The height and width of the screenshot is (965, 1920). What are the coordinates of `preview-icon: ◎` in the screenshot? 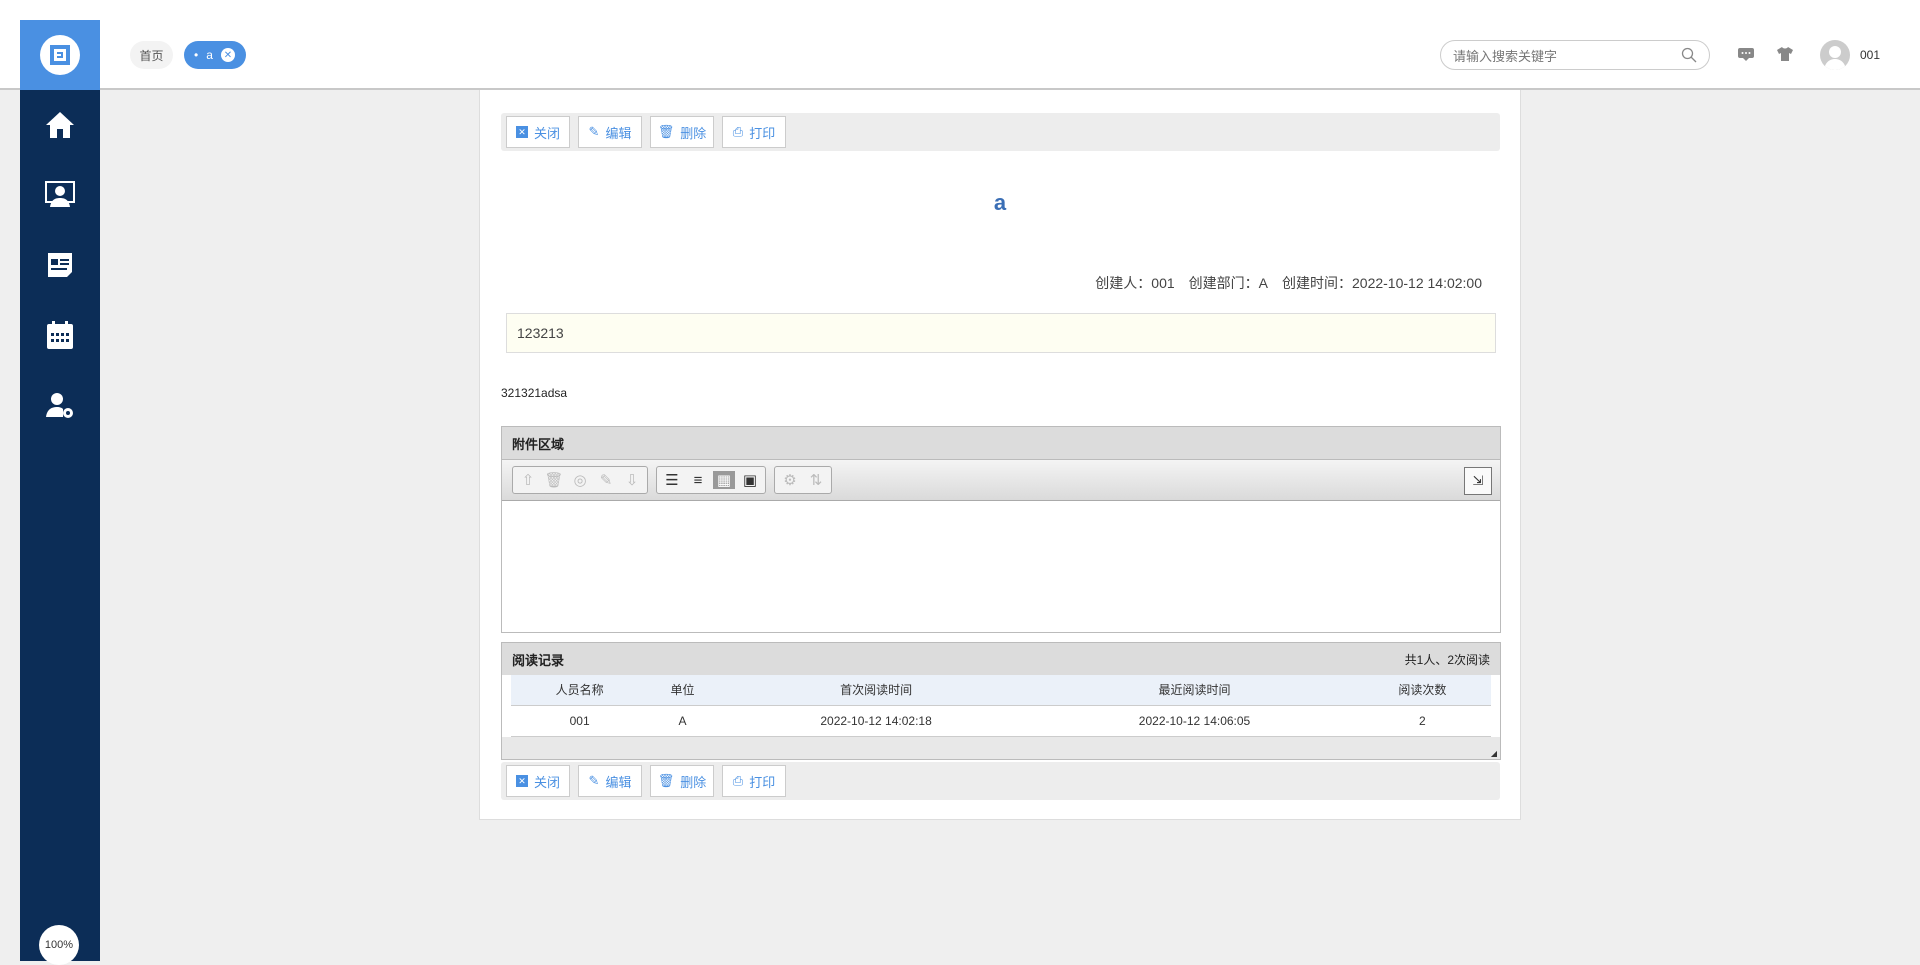 It's located at (580, 480).